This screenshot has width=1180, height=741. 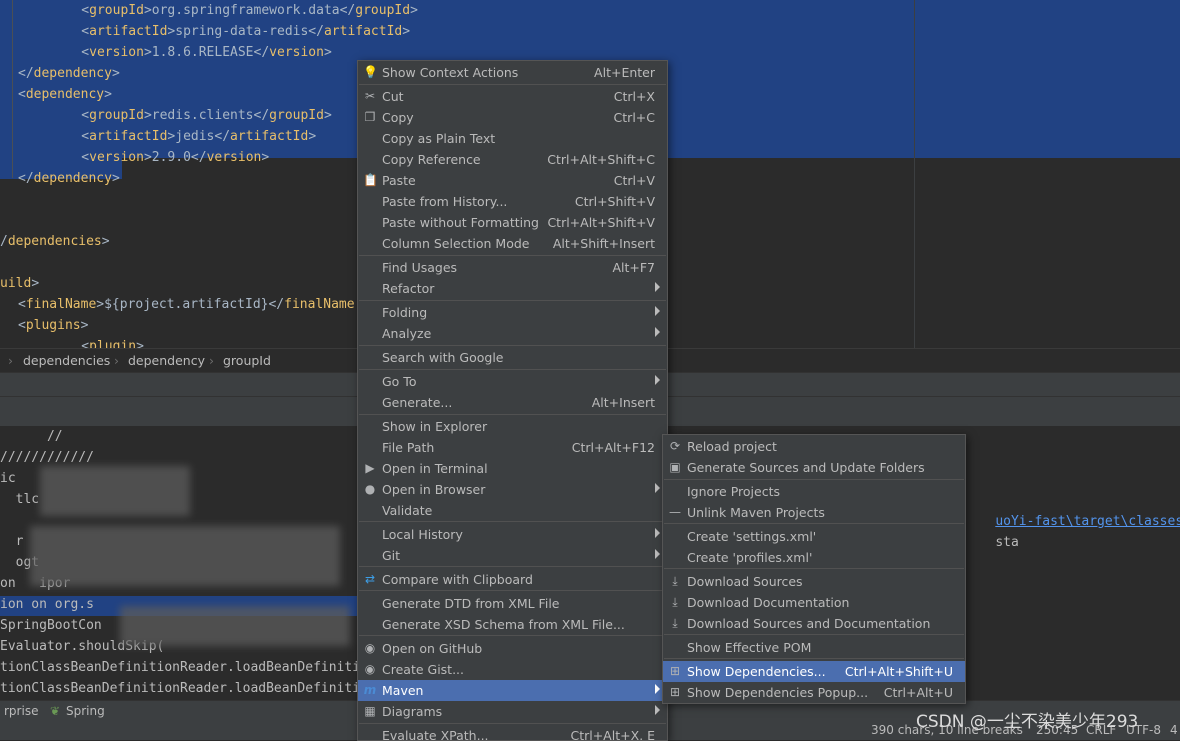 What do you see at coordinates (21, 711) in the screenshot?
I see `status-tab-enterprise: rprise` at bounding box center [21, 711].